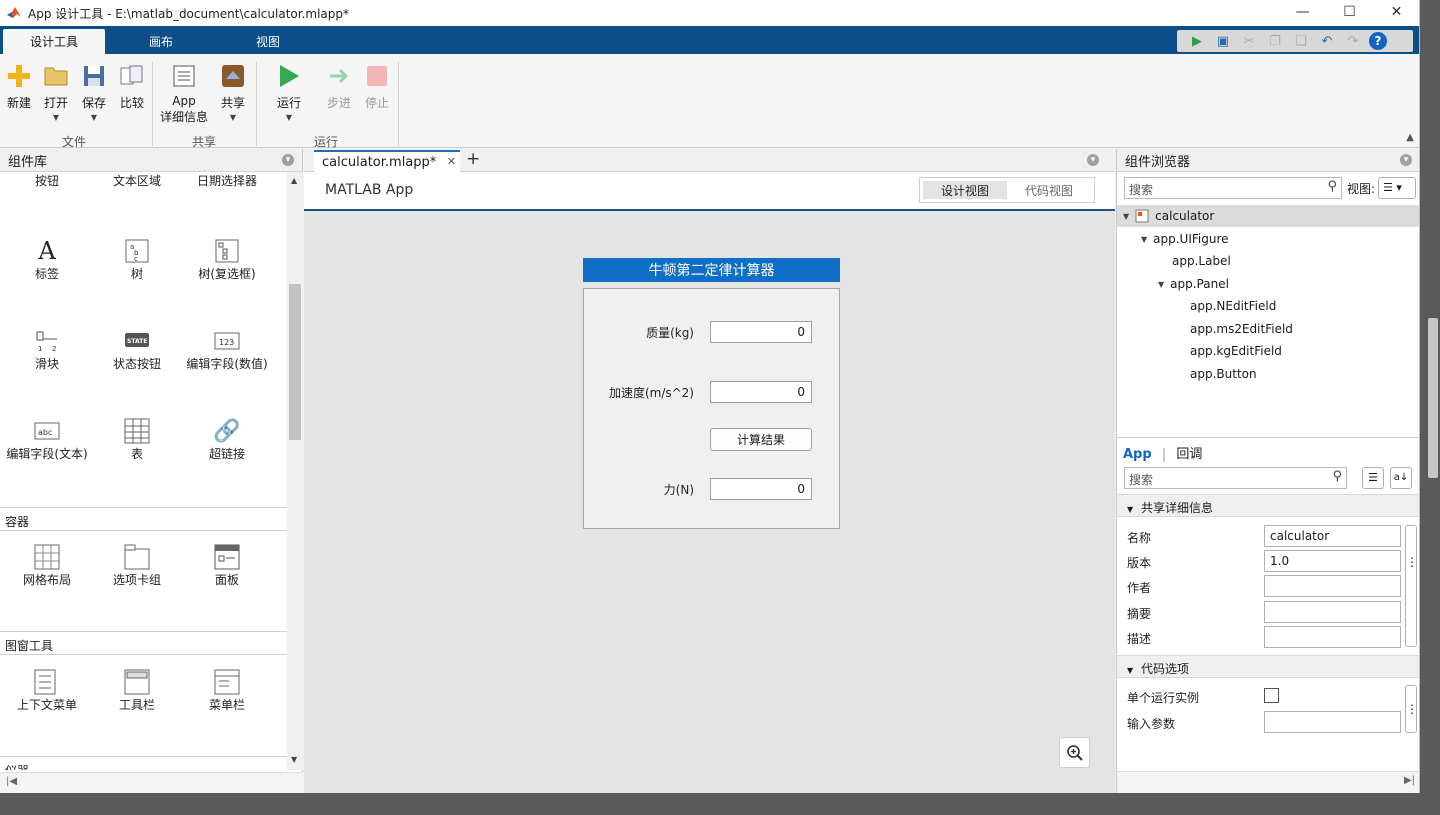  Describe the element at coordinates (711, 408) in the screenshot. I see `app-panel: 质量(kg) 0 加速度(m/s^2) 0 计算结果 力(N) 0` at that location.